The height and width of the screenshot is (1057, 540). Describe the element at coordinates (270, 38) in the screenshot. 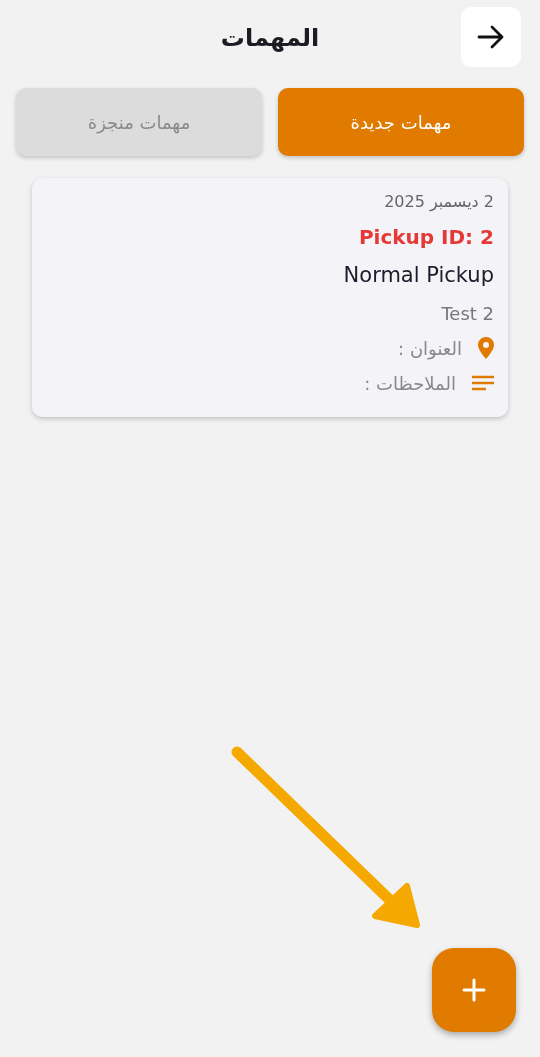

I see `page-title: المهمات` at that location.